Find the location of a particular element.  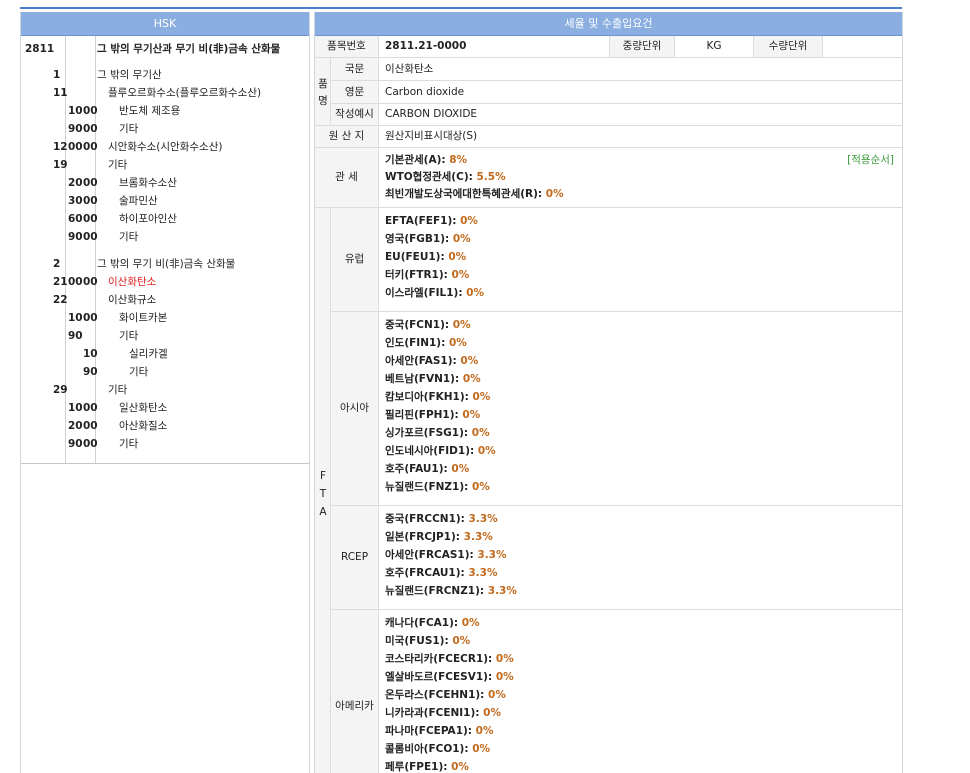

hsk-row: 20 00 브롬화수소산 is located at coordinates (165, 183).